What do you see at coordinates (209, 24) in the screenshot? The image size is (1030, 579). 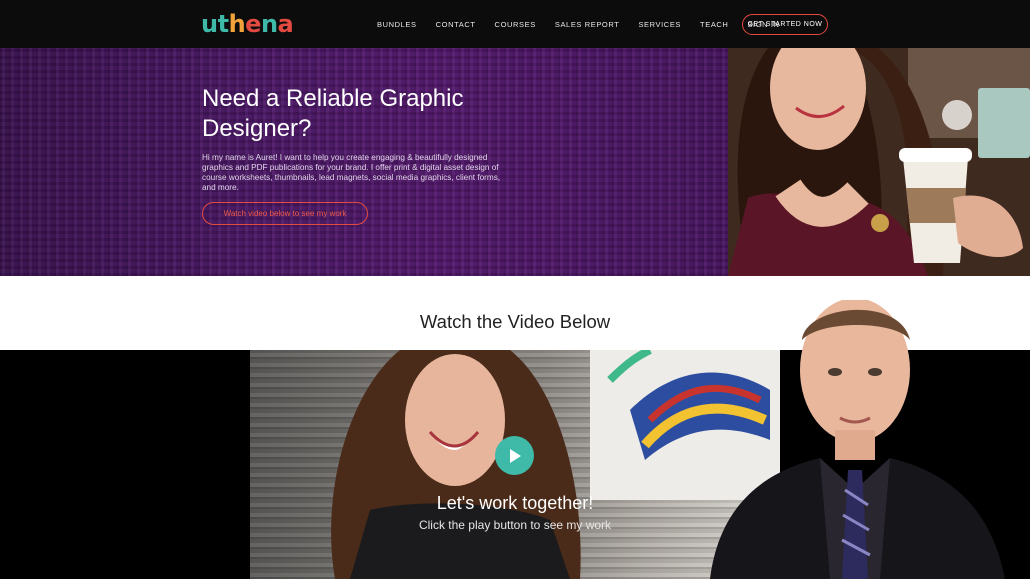 I see `logo-letter: u` at bounding box center [209, 24].